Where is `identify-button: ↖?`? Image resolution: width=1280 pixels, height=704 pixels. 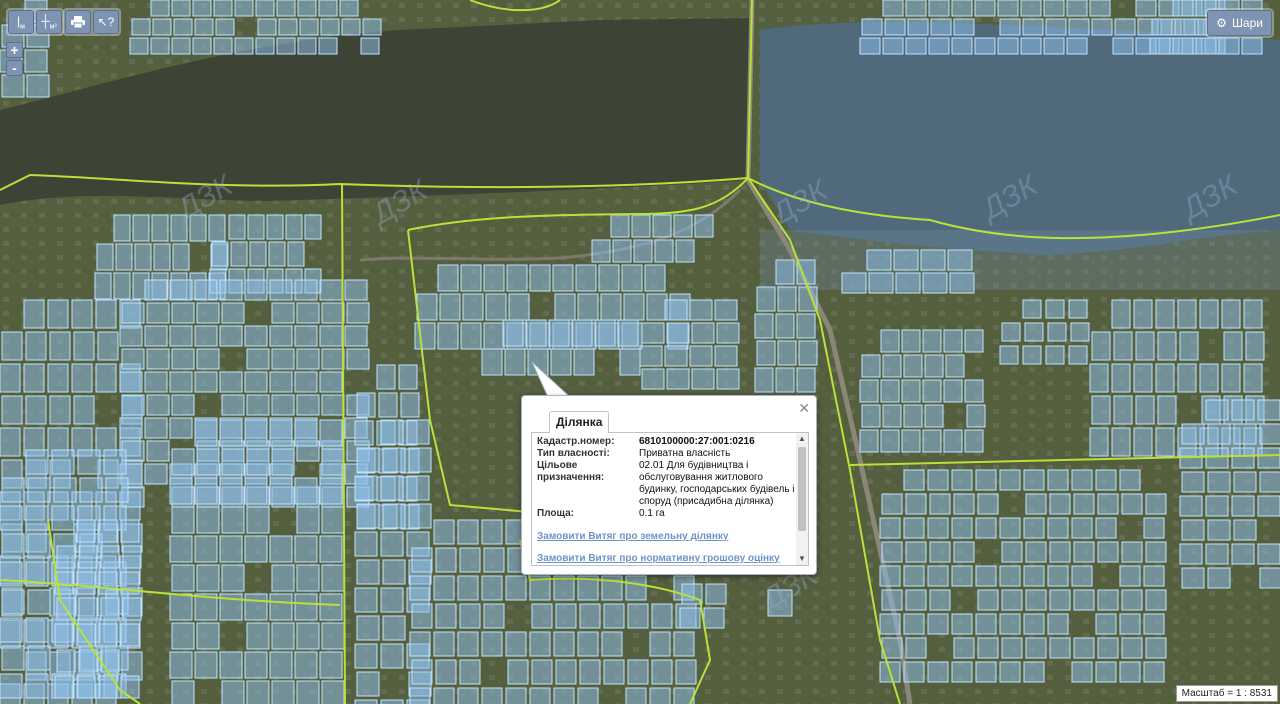 identify-button: ↖? is located at coordinates (106, 22).